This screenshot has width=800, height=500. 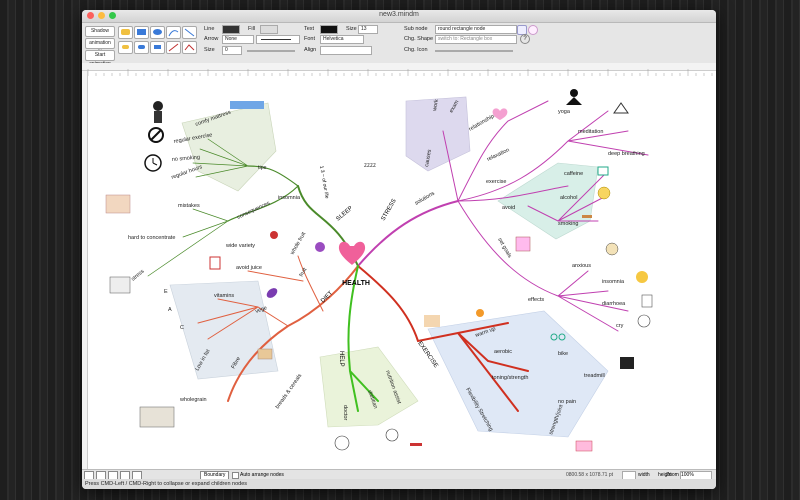 I want to click on shape-rect-icon, so click(x=141, y=32).